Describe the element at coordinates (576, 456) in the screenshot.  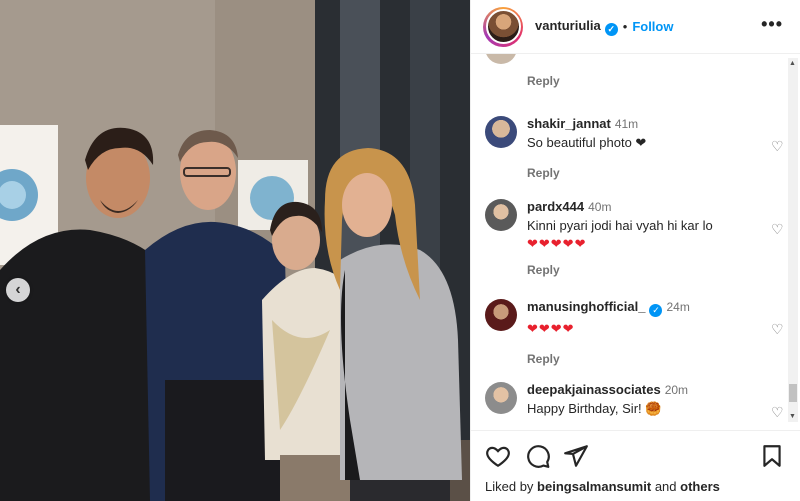
I see `share-icon` at that location.